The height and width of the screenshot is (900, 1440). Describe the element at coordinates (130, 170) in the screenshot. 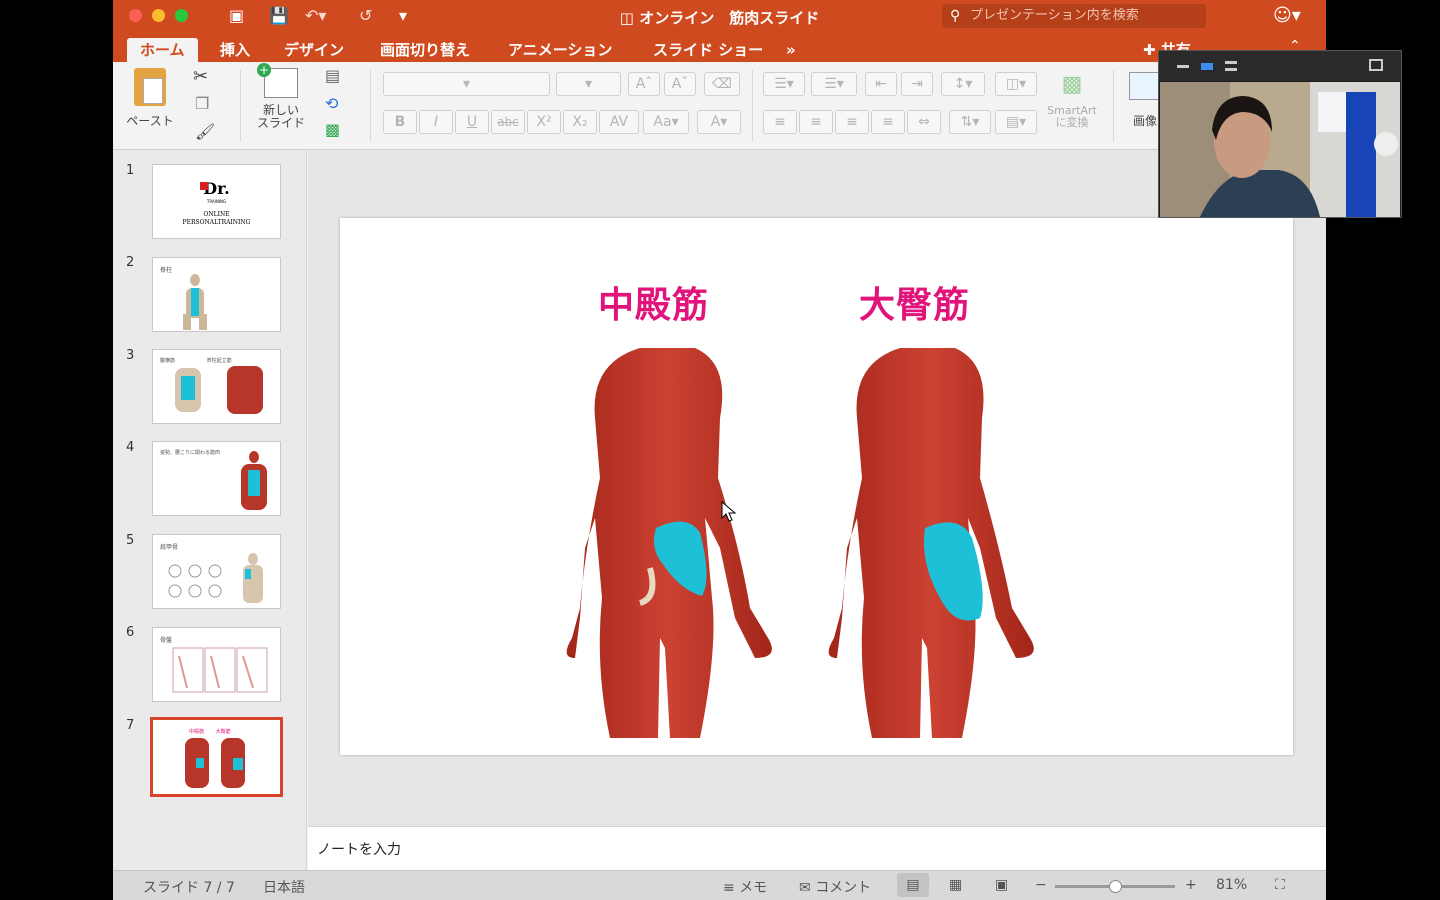

I see `slide-number: 1` at that location.